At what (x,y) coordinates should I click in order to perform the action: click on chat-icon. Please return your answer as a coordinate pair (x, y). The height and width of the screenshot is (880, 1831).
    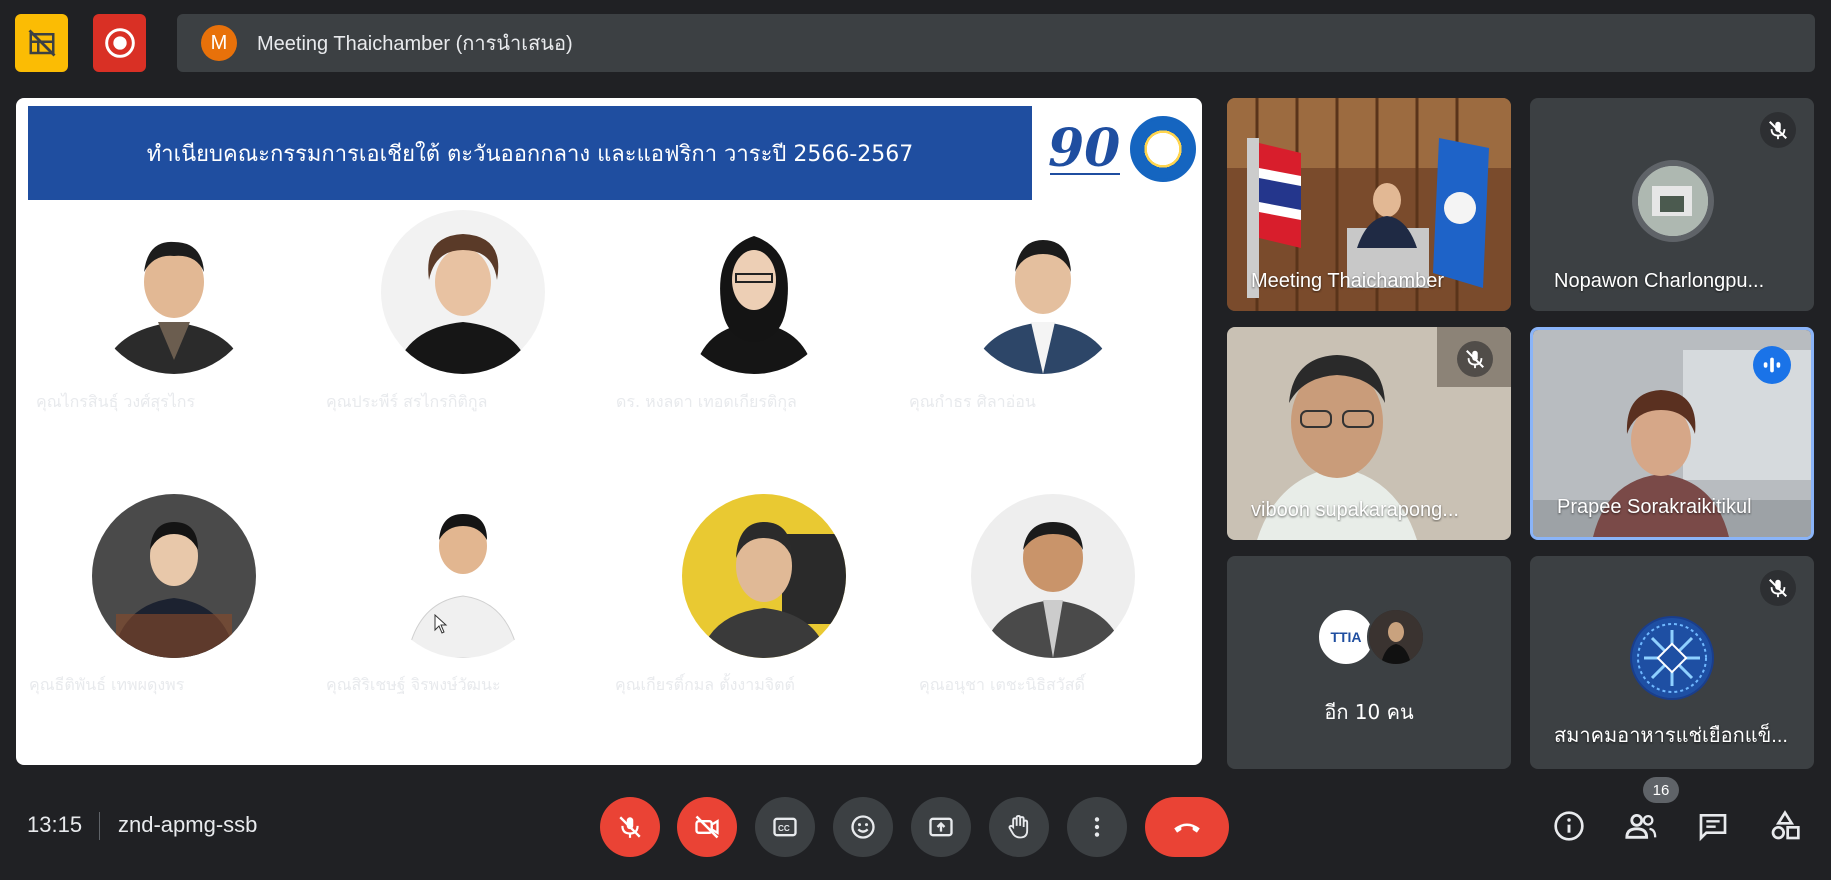
    Looking at the image, I should click on (1713, 828).